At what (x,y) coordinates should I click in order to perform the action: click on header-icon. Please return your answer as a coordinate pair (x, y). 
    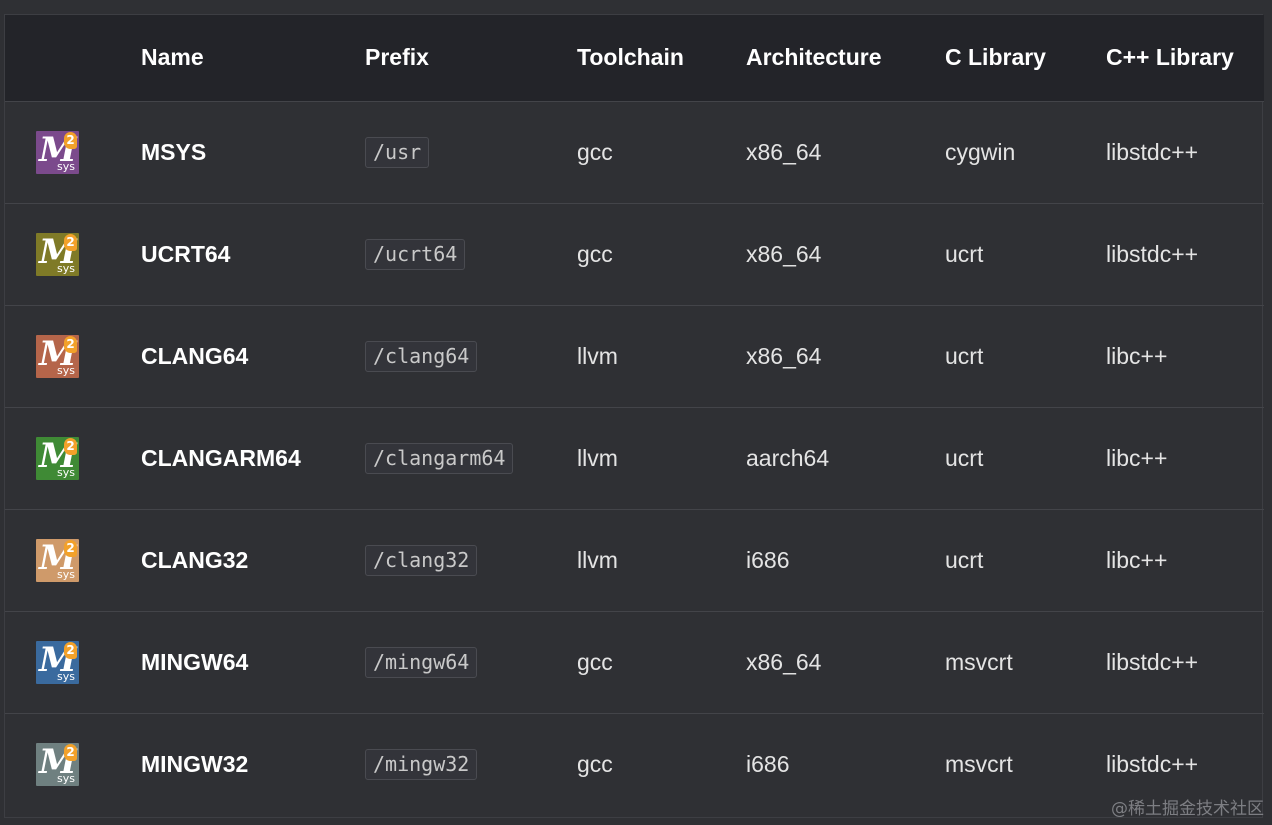
    Looking at the image, I should click on (73, 58).